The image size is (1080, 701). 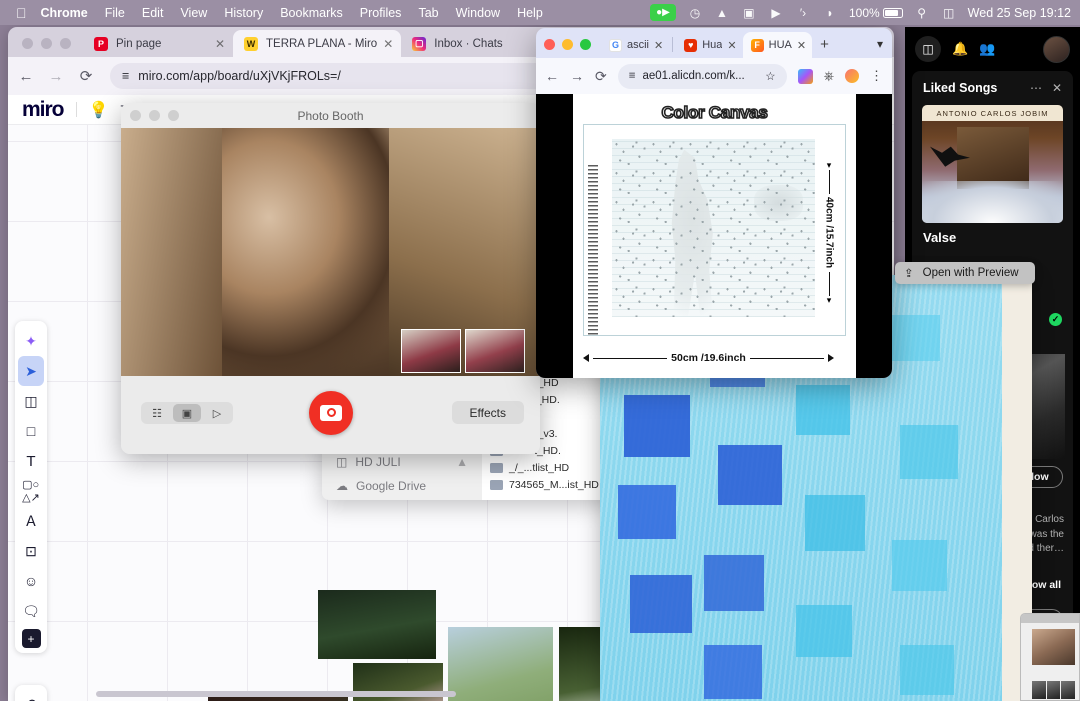 What do you see at coordinates (992, 164) in the screenshot?
I see `album-artwork: ANTONIO CARLOS JOBIM Urubu` at bounding box center [992, 164].